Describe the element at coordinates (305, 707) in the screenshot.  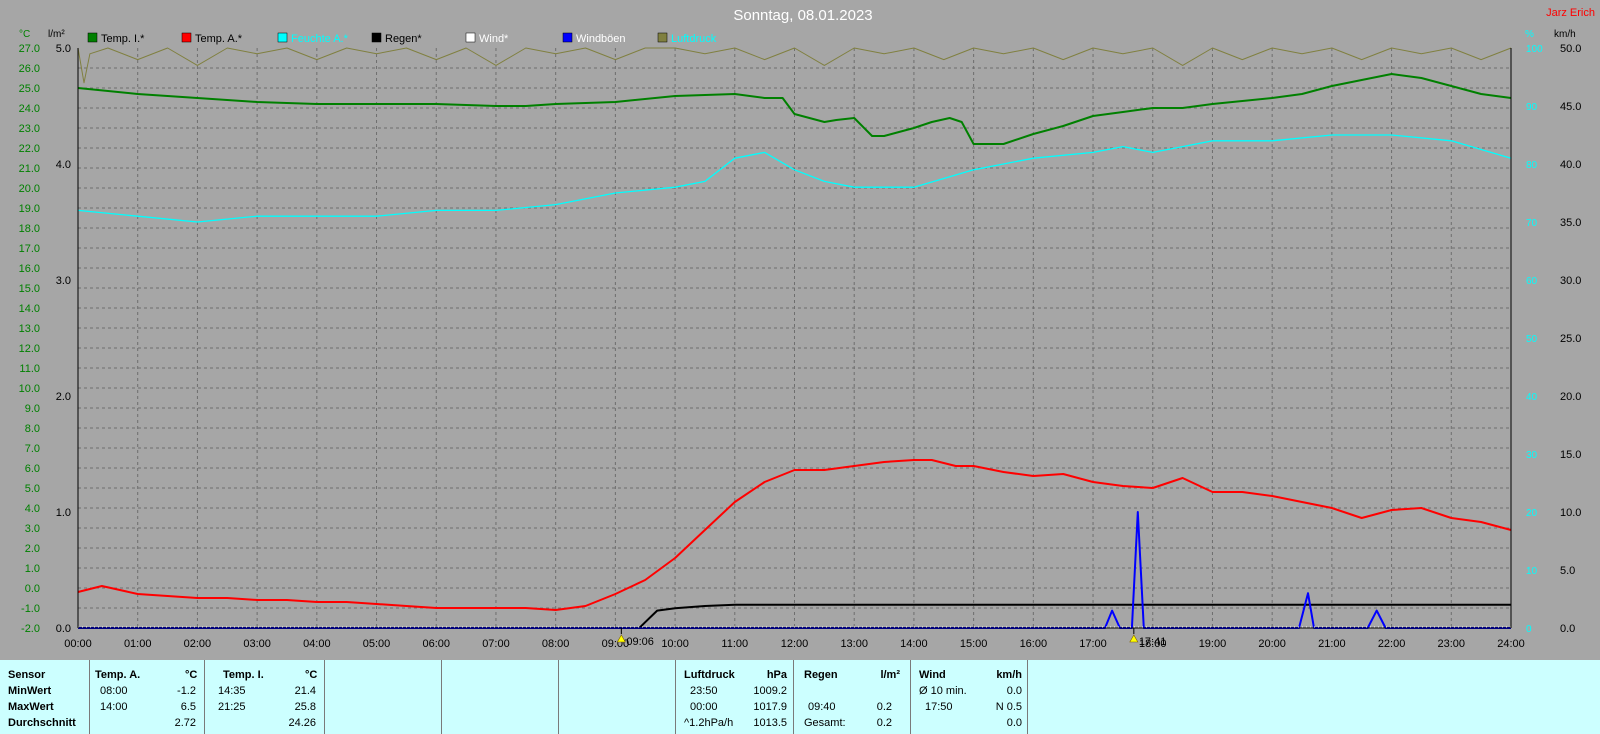
I see `temp-i-max-value: 25.8` at that location.